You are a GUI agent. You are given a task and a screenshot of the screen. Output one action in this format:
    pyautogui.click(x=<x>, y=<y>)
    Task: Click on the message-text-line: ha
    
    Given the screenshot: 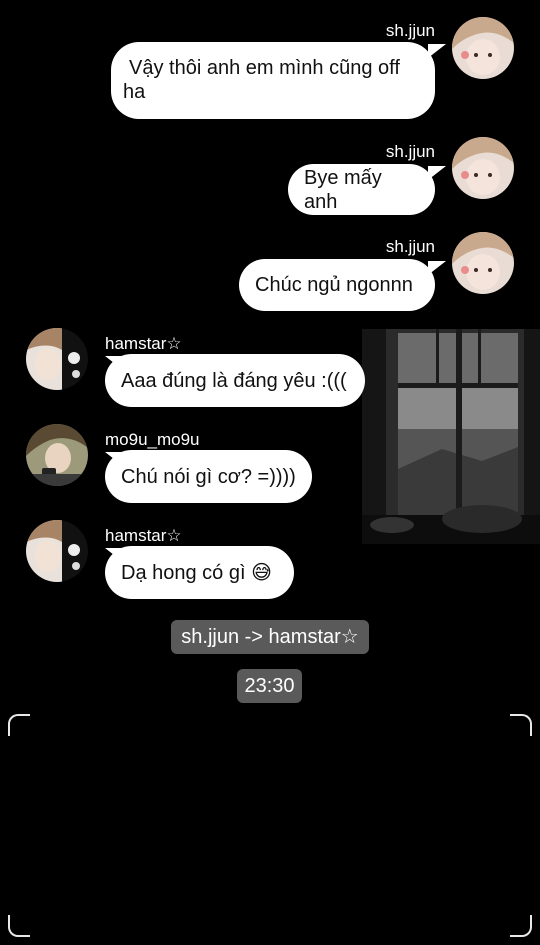 What is the action you would take?
    pyautogui.click(x=134, y=92)
    